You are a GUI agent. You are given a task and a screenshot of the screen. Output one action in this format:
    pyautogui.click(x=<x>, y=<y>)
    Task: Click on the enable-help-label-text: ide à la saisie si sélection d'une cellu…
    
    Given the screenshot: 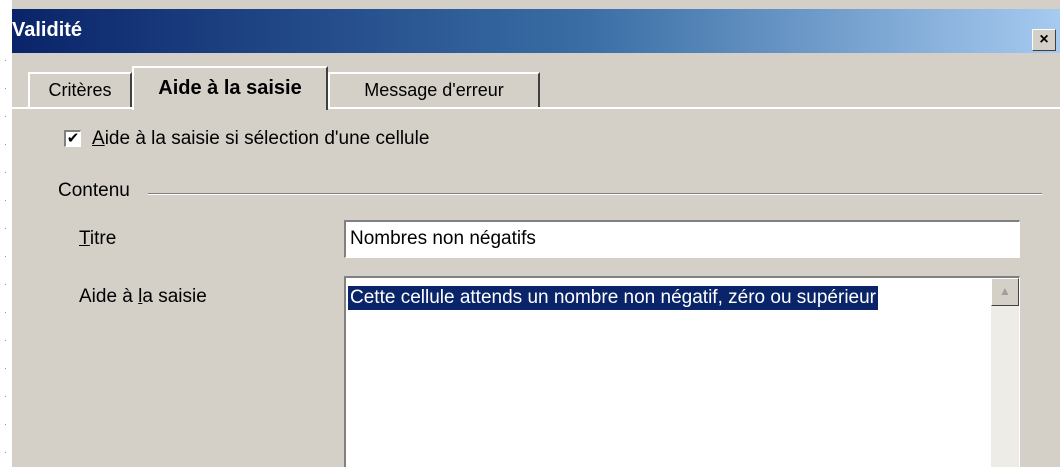 What is the action you would take?
    pyautogui.click(x=267, y=138)
    